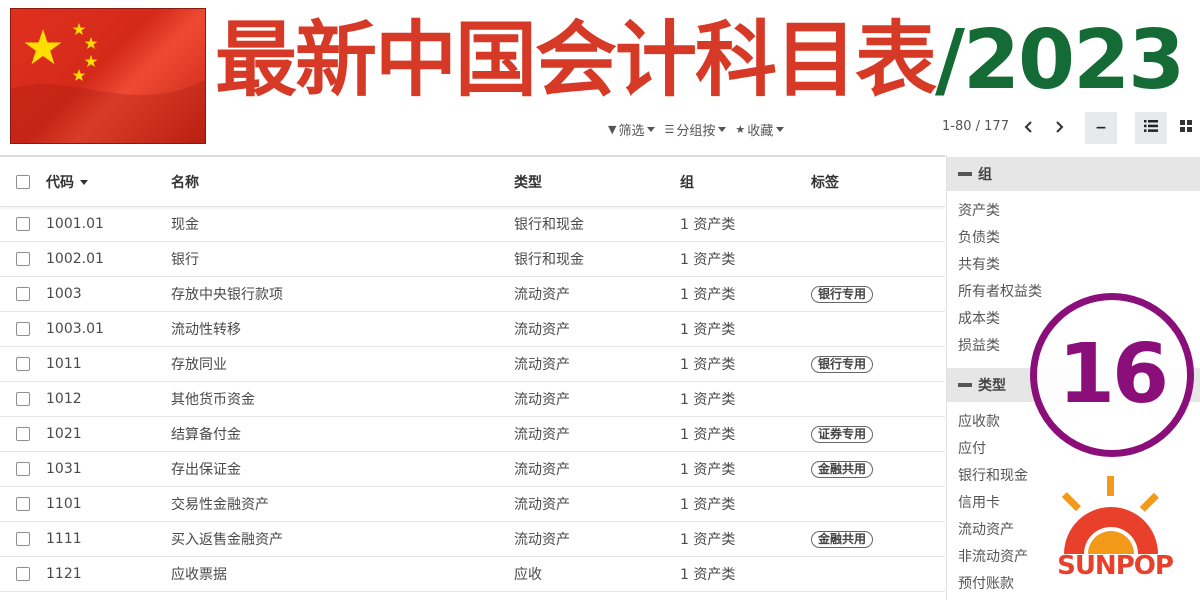 This screenshot has height=600, width=1200. What do you see at coordinates (1059, 128) in the screenshot?
I see `pager-next-button` at bounding box center [1059, 128].